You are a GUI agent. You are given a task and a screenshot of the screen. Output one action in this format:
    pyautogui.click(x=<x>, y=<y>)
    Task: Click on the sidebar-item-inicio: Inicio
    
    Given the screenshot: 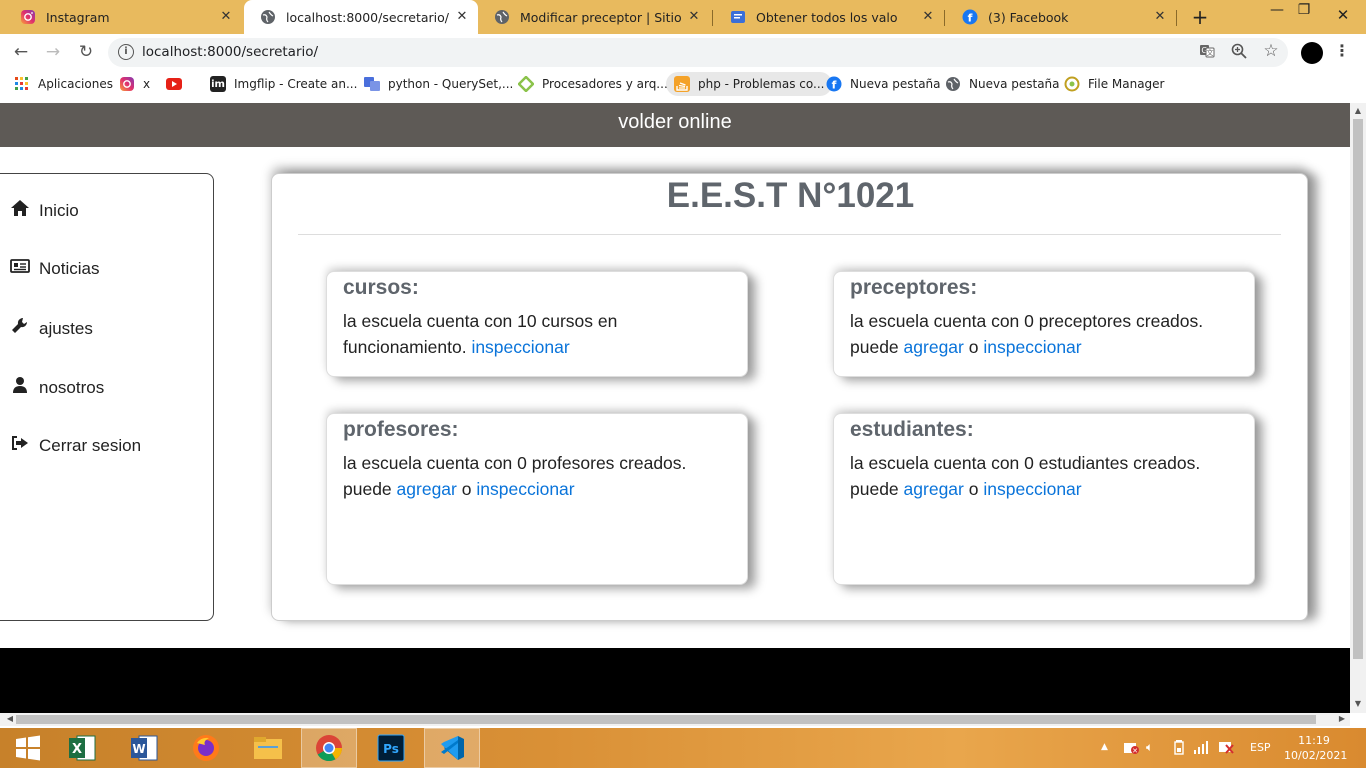 What is the action you would take?
    pyautogui.click(x=44, y=210)
    